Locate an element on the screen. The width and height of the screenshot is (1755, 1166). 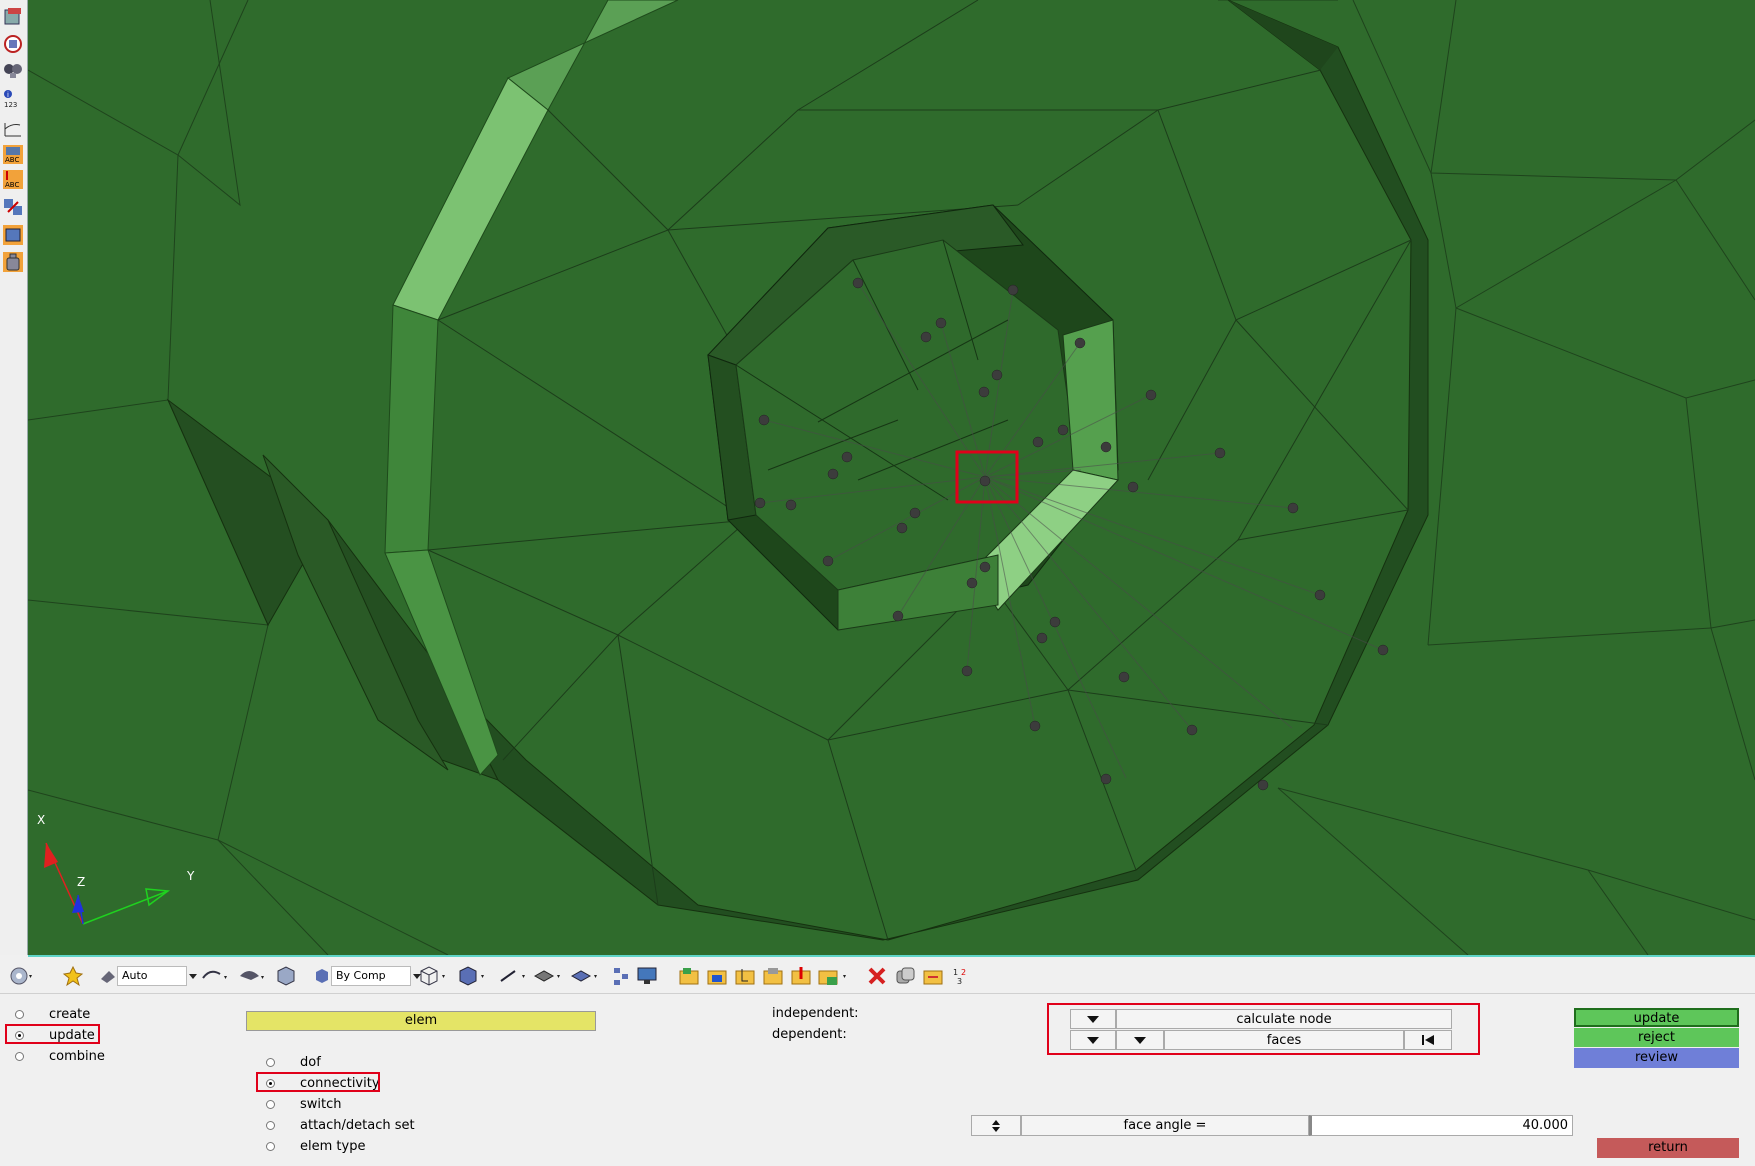
mode-combine-radio: combine is located at coordinates (60, 1056).